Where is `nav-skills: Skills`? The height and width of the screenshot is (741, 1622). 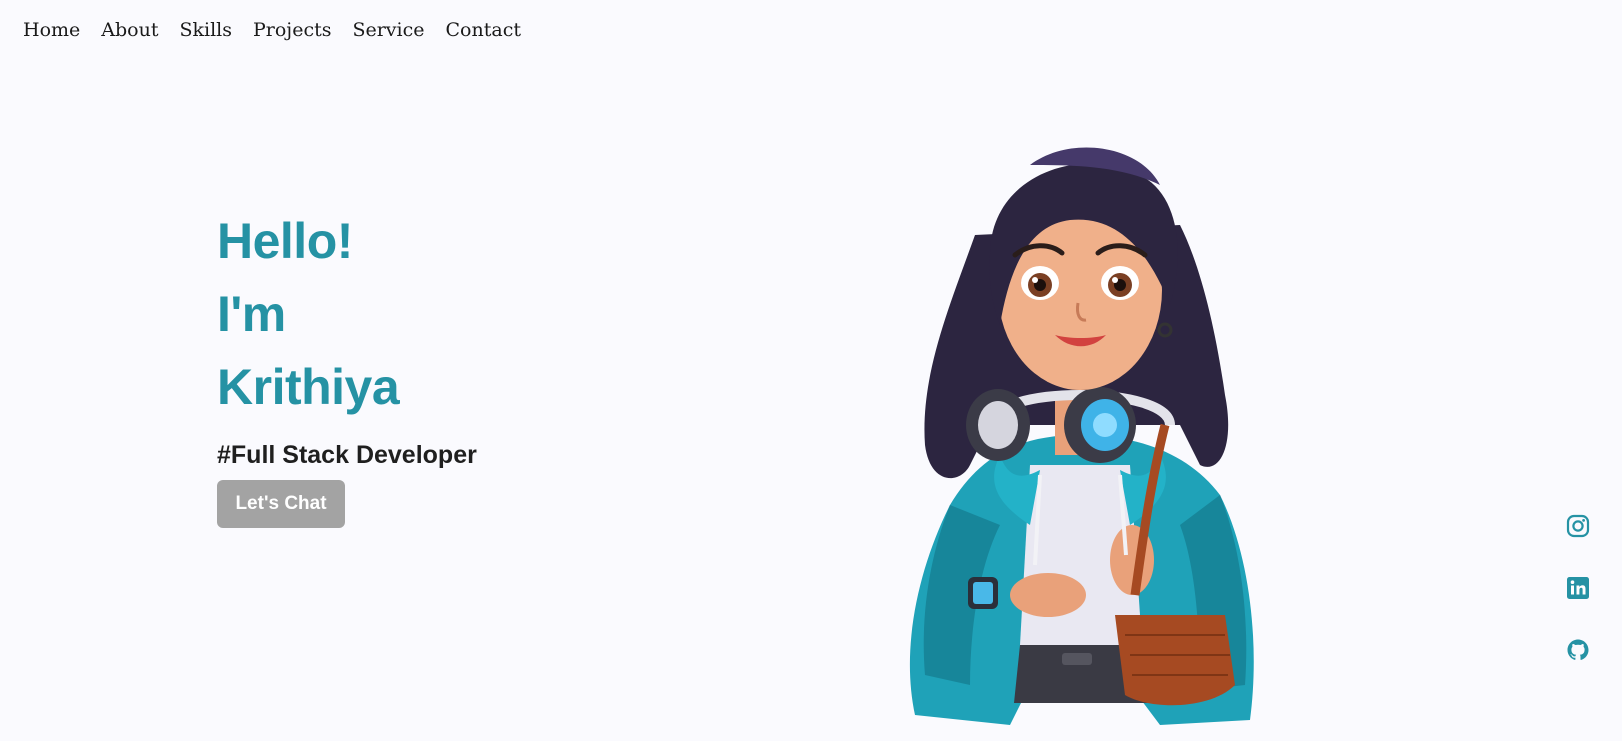 nav-skills: Skills is located at coordinates (205, 30).